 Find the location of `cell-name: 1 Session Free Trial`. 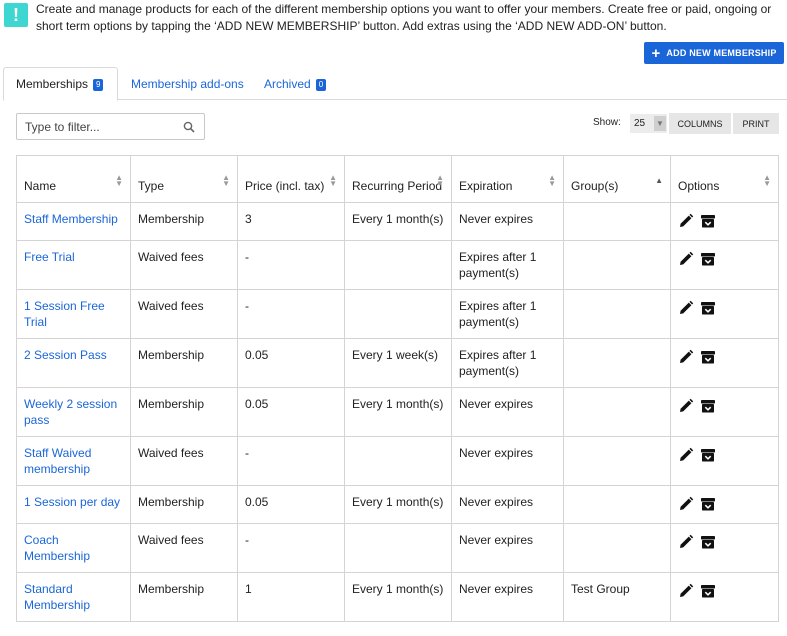

cell-name: 1 Session Free Trial is located at coordinates (73, 314).